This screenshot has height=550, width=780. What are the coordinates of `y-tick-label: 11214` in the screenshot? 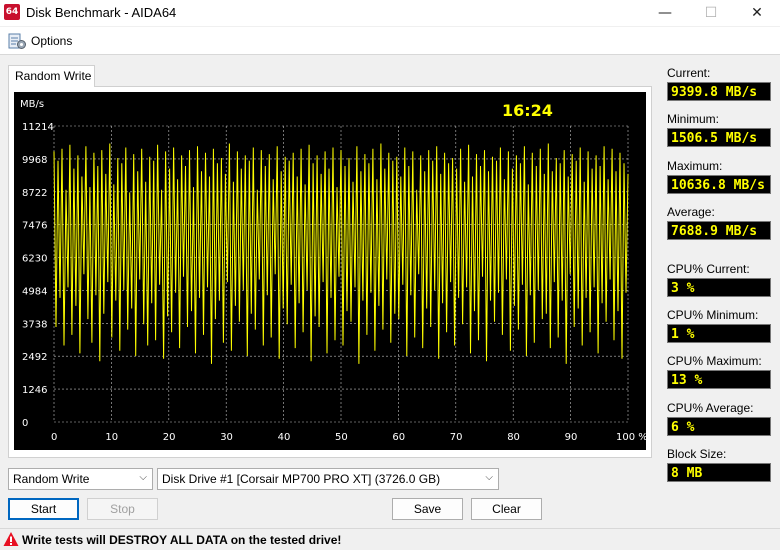 It's located at (38, 127).